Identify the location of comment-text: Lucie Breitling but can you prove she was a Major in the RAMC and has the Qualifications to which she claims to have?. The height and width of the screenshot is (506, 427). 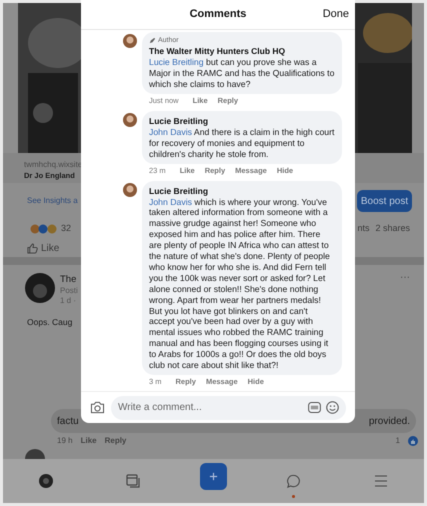
(242, 73).